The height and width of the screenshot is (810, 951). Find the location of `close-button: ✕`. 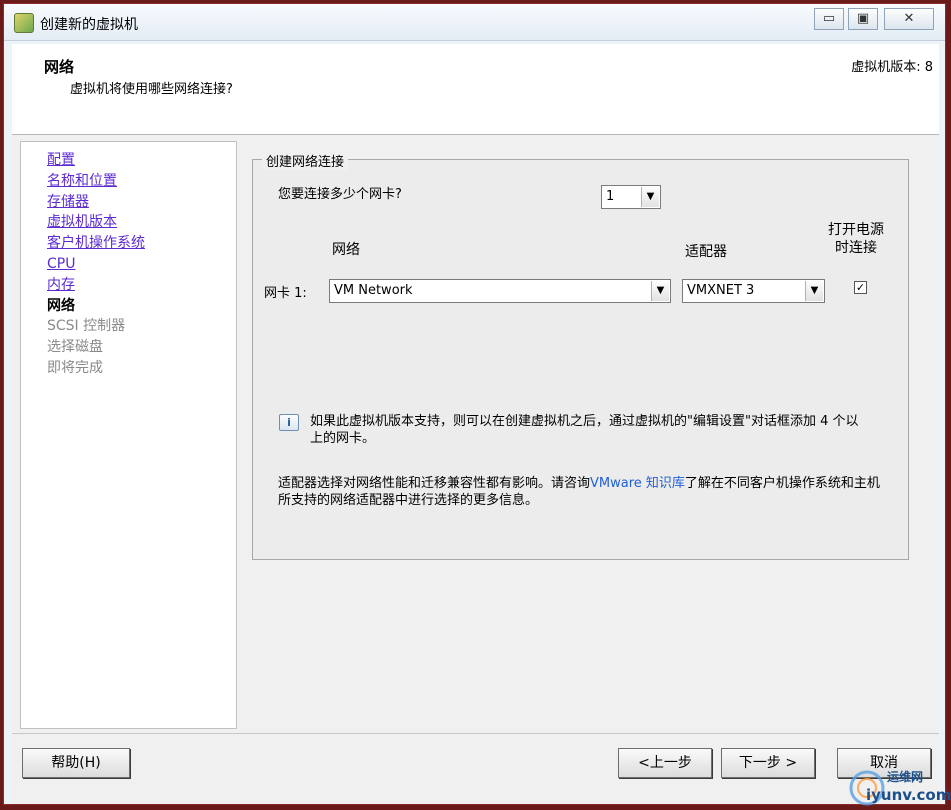

close-button: ✕ is located at coordinates (909, 19).